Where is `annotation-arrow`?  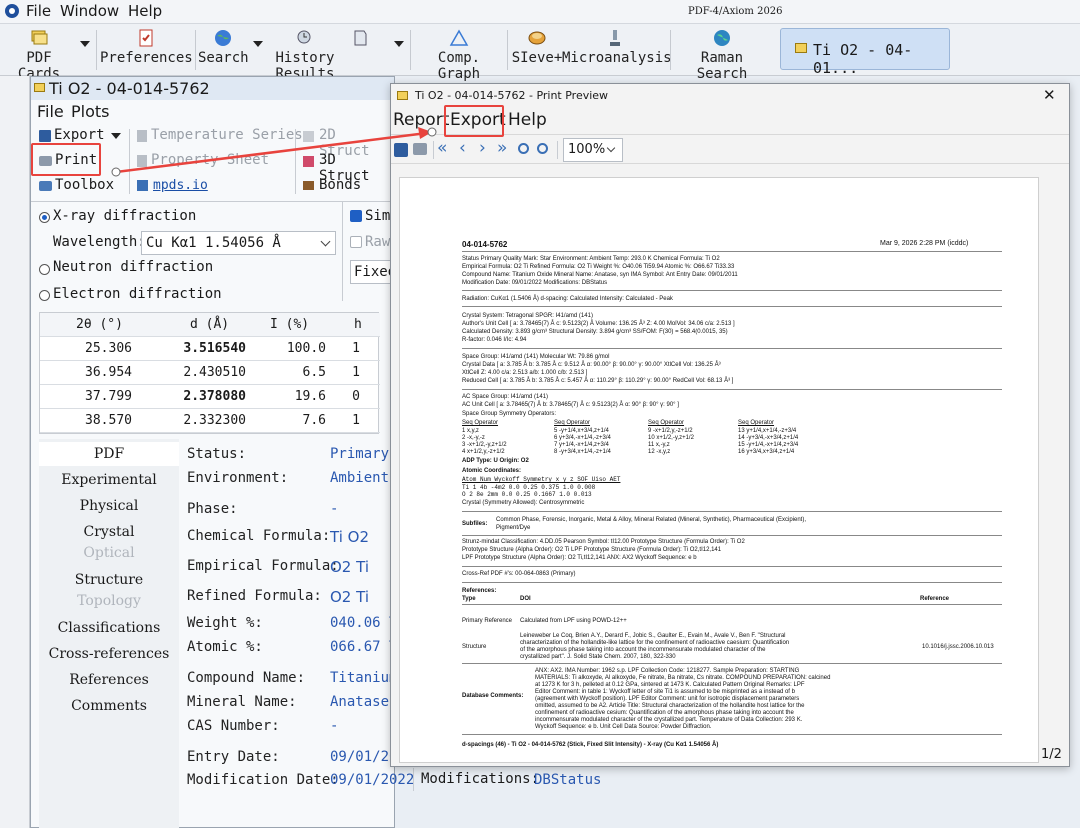 annotation-arrow is located at coordinates (274, 152).